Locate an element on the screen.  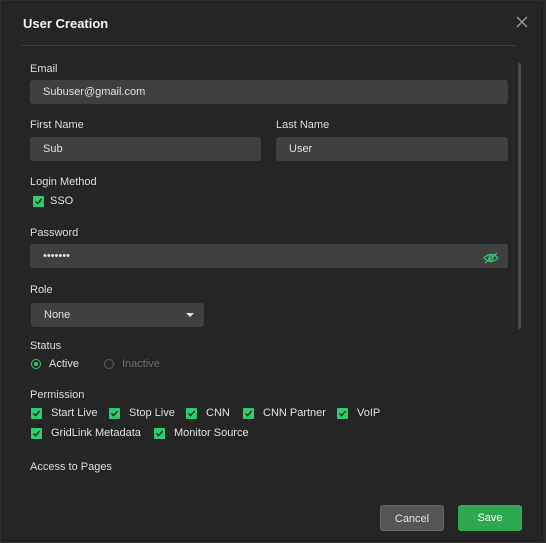
email-label: Email is located at coordinates (44, 69).